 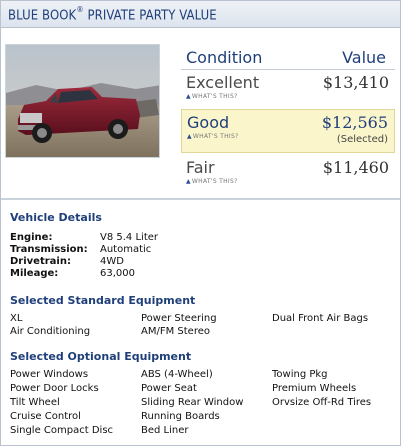 I want to click on equipment-item: Orvsize Off-Rd Tires, so click(x=322, y=402).